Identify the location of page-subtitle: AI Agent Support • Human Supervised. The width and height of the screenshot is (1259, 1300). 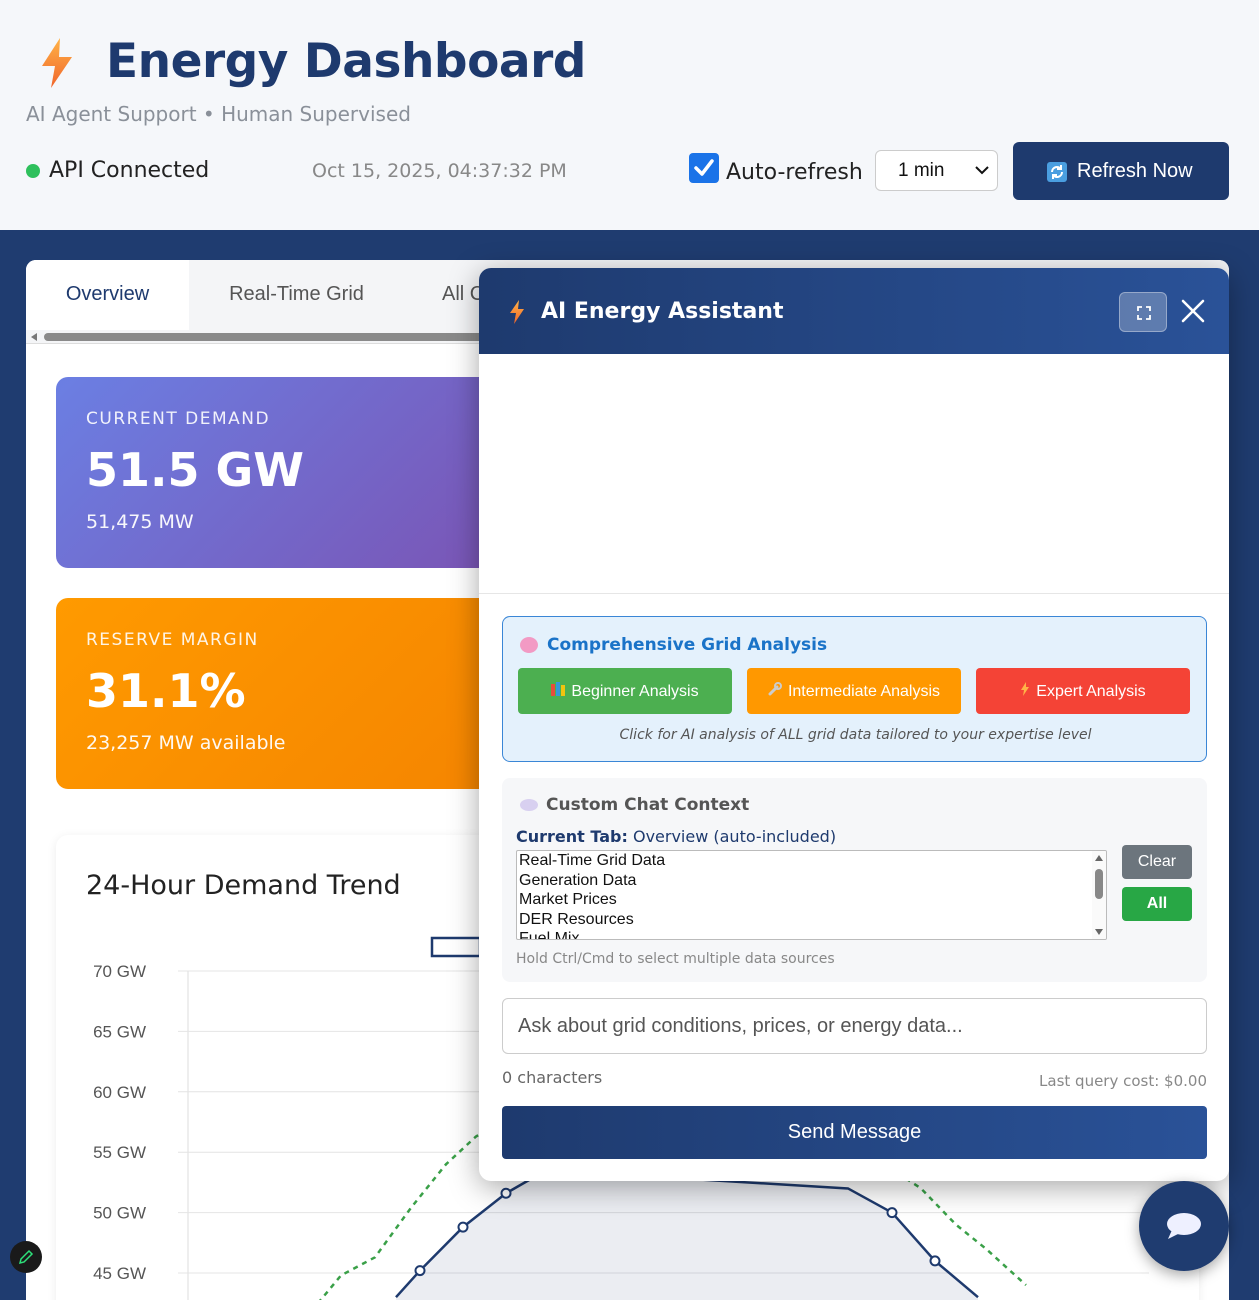
(218, 114).